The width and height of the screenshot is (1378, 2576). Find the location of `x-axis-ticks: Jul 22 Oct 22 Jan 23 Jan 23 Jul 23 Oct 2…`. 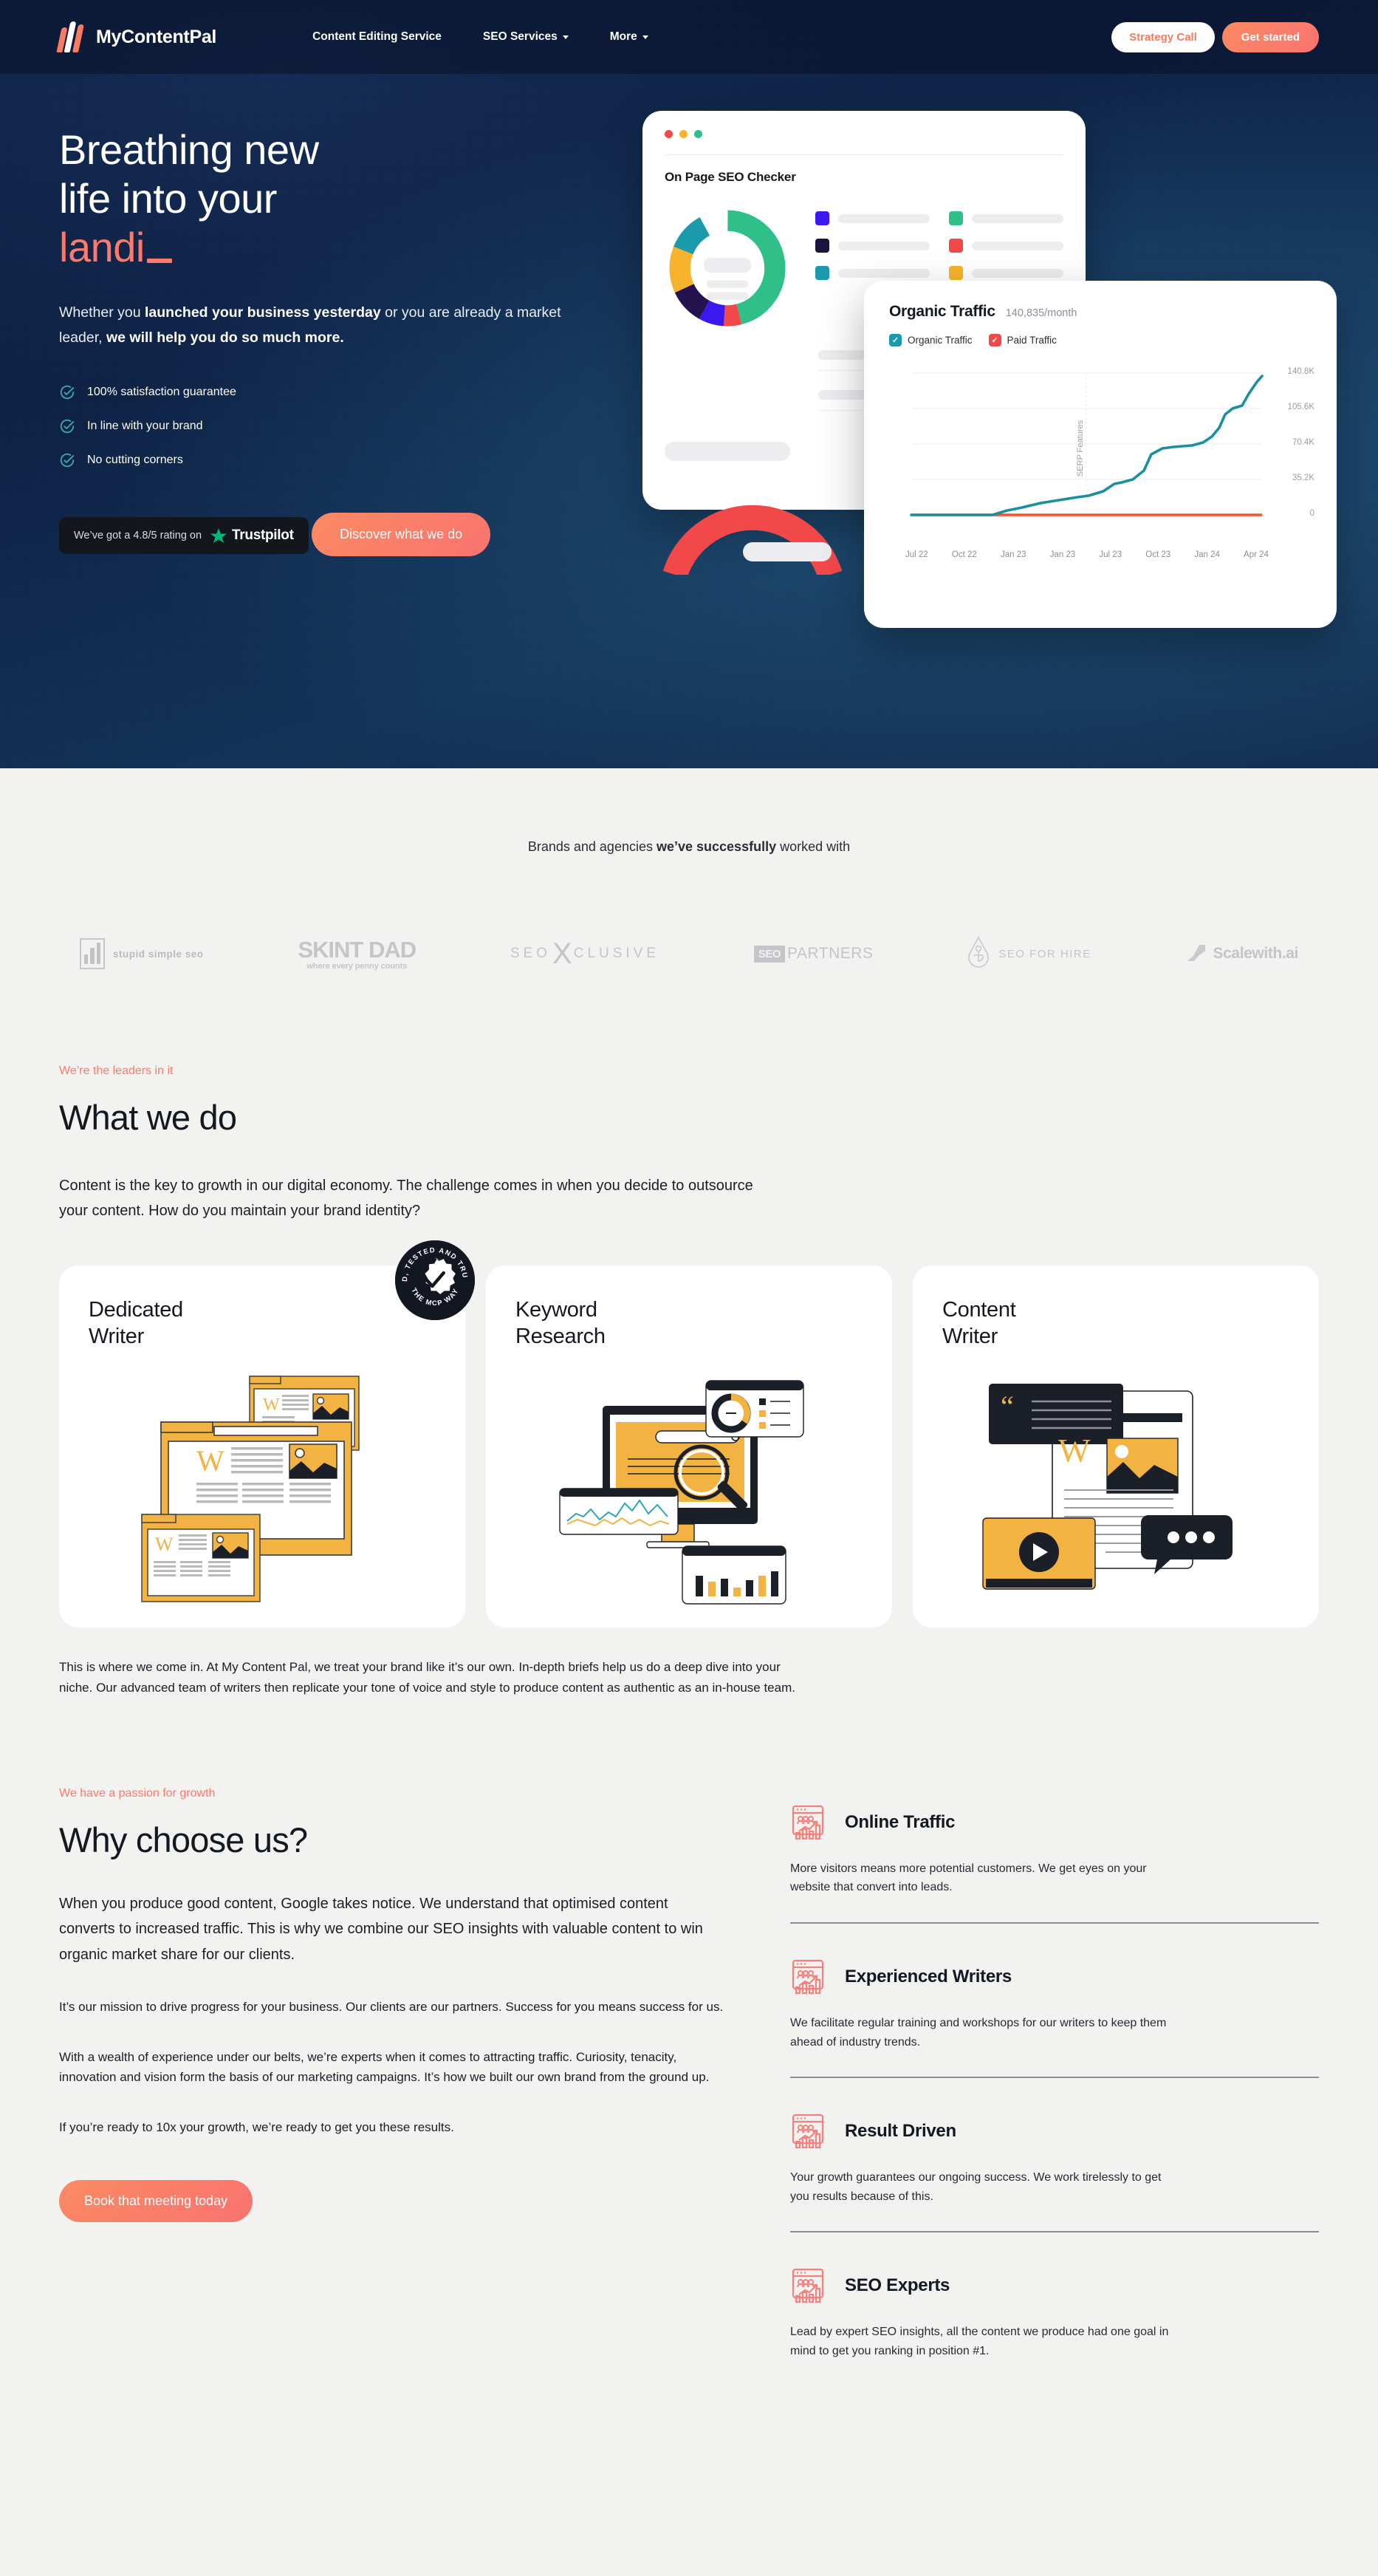

x-axis-ticks: Jul 22 Oct 22 Jan 23 Jan 23 Jul 23 Oct 2… is located at coordinates (1100, 551).